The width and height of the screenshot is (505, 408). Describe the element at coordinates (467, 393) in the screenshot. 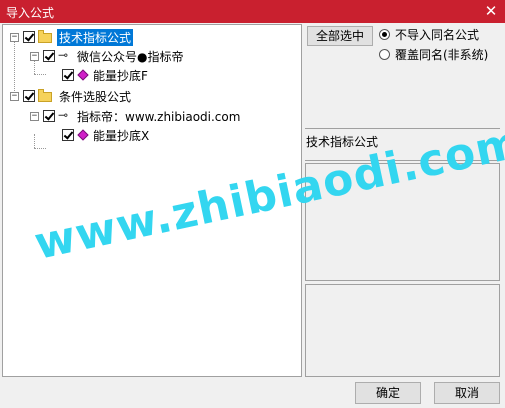

I see `cancel-button: 取消` at that location.